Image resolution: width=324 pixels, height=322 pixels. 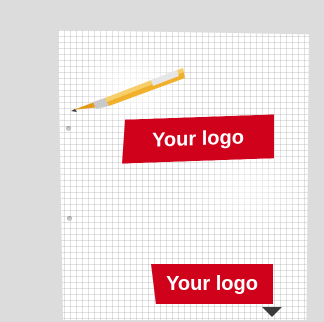 What do you see at coordinates (128, 90) in the screenshot?
I see `pen-icon` at bounding box center [128, 90].